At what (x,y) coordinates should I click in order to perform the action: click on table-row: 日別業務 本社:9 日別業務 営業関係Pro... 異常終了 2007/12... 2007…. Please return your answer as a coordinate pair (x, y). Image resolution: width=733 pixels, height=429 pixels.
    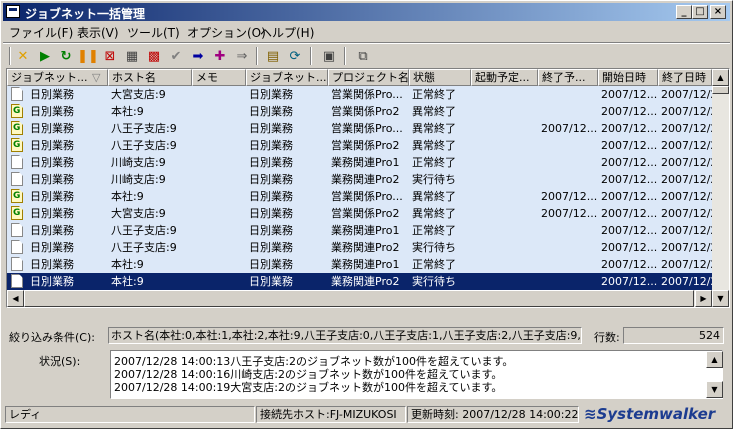
    Looking at the image, I should click on (359, 196).